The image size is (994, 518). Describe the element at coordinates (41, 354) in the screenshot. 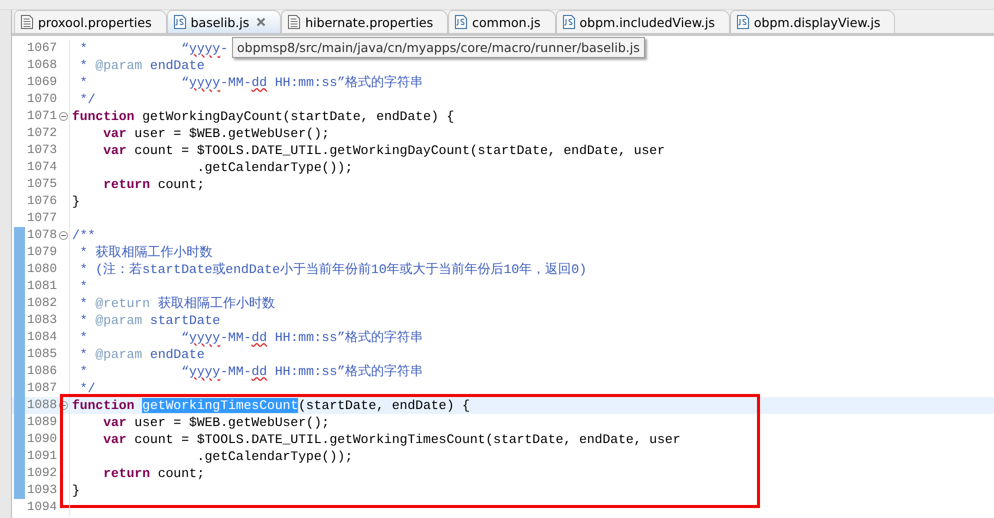

I see `line-number: 1085` at that location.